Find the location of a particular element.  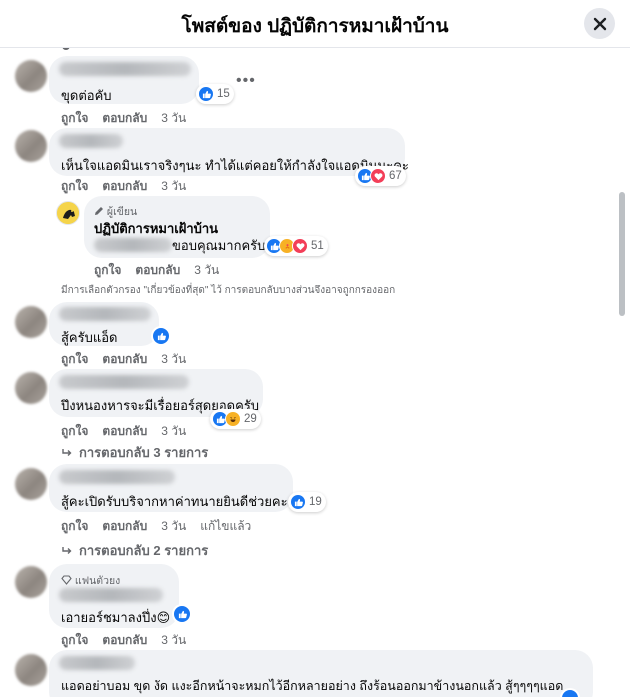

reaction-total: 67 is located at coordinates (395, 176).